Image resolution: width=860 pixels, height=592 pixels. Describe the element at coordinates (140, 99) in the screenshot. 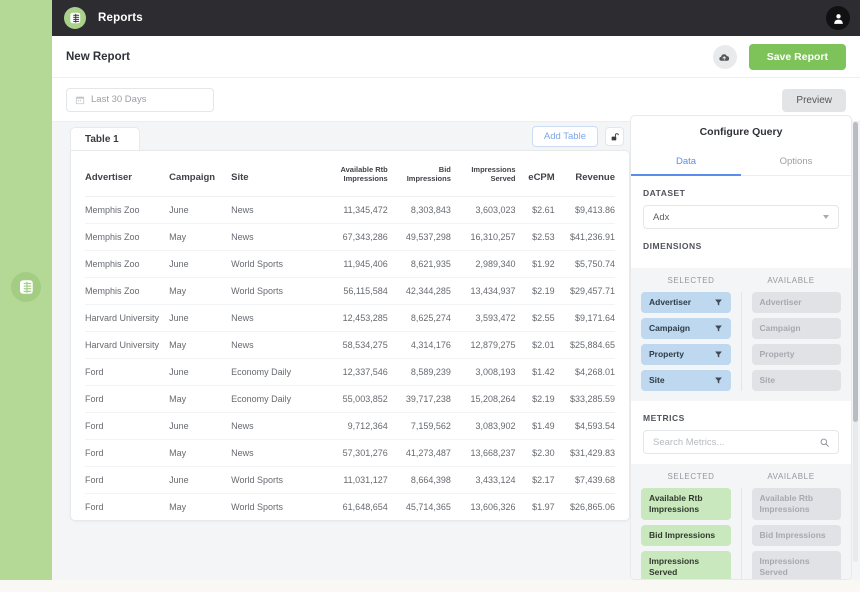

I see `date-range-picker: Last 30 Days` at that location.